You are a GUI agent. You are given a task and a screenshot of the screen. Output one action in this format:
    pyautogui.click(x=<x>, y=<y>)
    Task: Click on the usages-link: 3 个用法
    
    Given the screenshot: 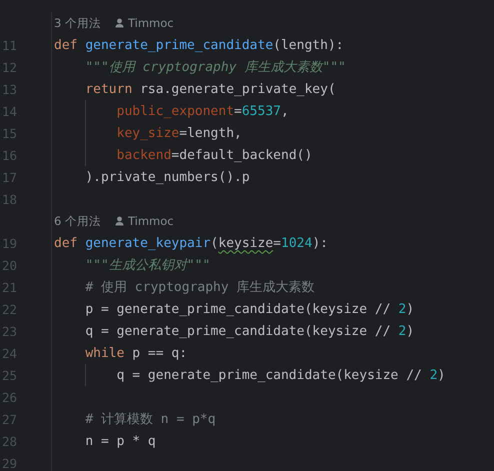 What is the action you would take?
    pyautogui.click(x=77, y=23)
    